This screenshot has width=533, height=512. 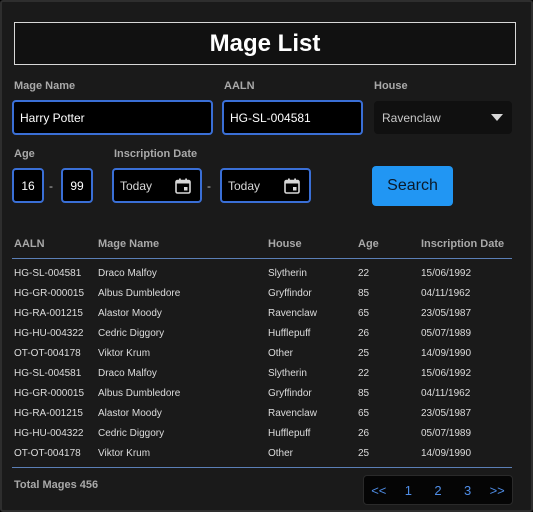 What do you see at coordinates (112, 117) in the screenshot?
I see `mage-name-input` at bounding box center [112, 117].